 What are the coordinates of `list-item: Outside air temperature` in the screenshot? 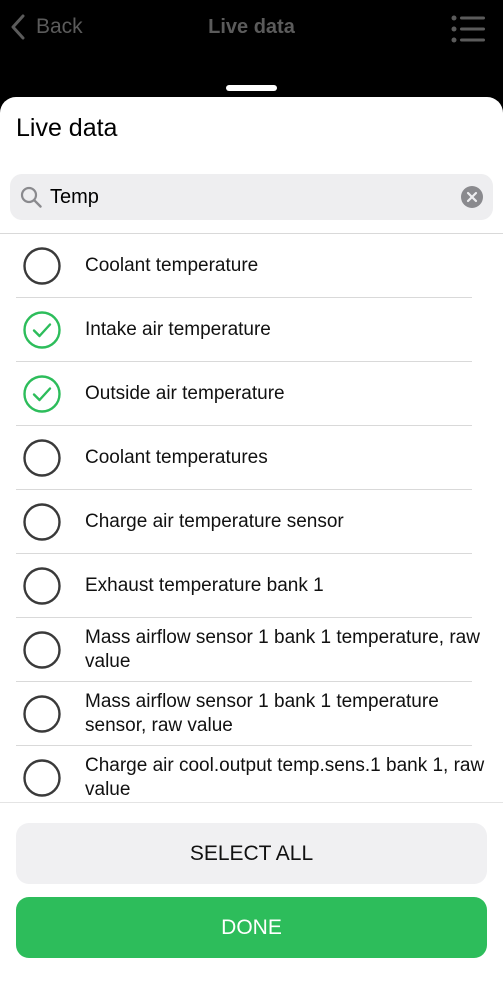 It's located at (251, 394).